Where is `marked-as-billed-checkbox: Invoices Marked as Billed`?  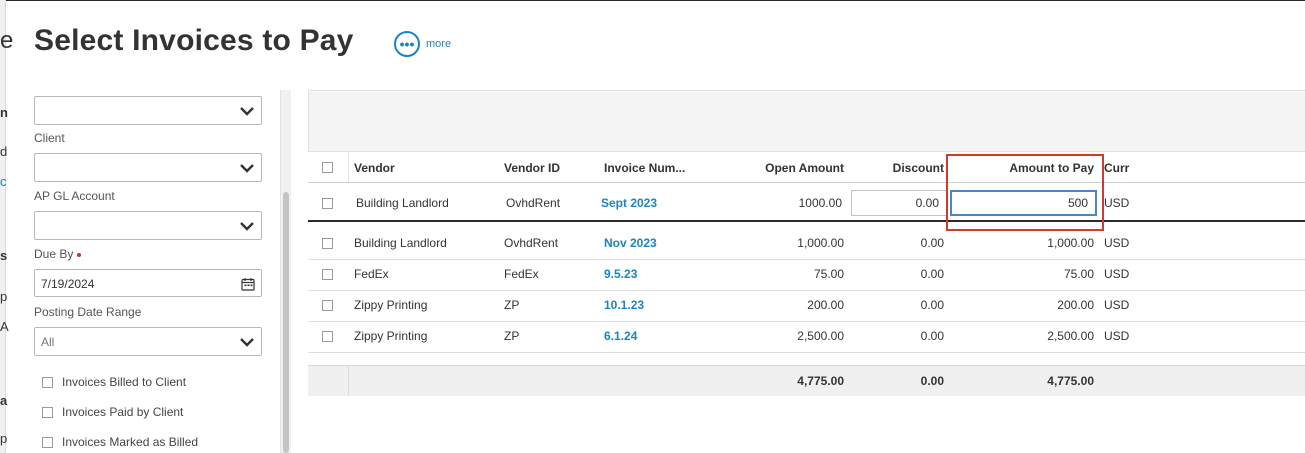 marked-as-billed-checkbox: Invoices Marked as Billed is located at coordinates (120, 442).